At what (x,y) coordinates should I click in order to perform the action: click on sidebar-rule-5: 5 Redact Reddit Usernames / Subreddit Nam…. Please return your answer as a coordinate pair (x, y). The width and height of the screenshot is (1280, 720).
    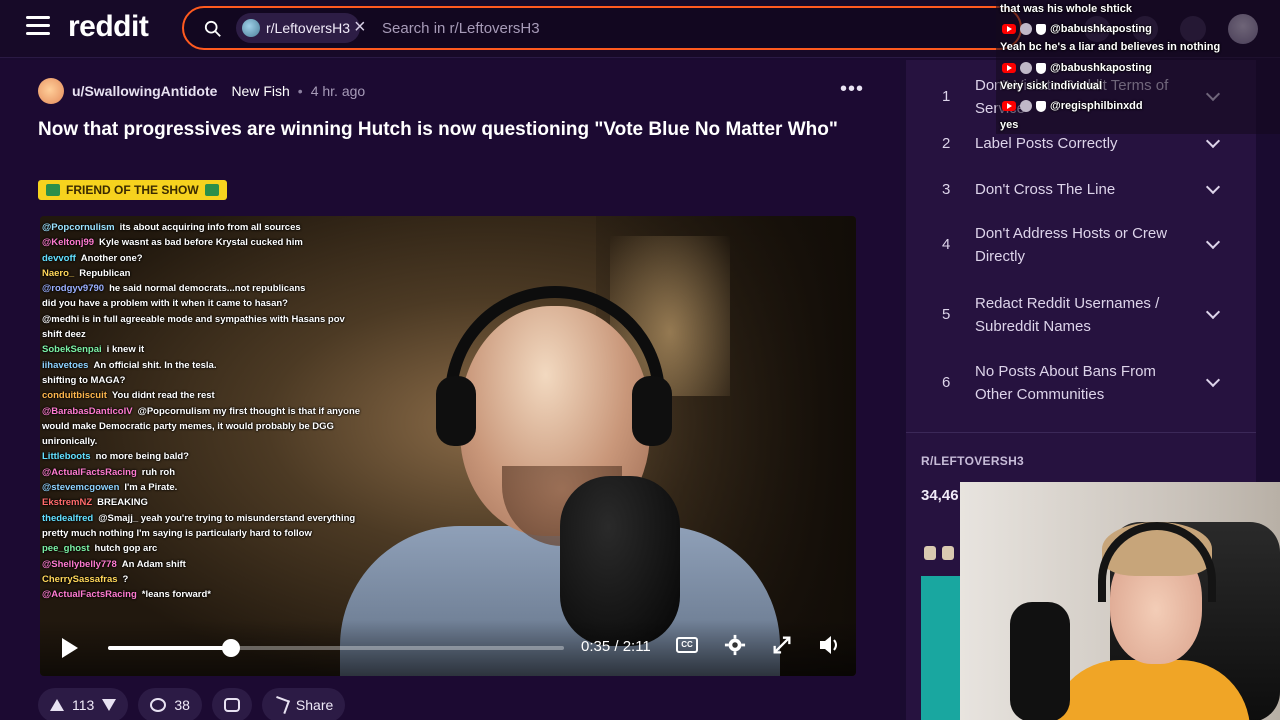
    Looking at the image, I should click on (1081, 315).